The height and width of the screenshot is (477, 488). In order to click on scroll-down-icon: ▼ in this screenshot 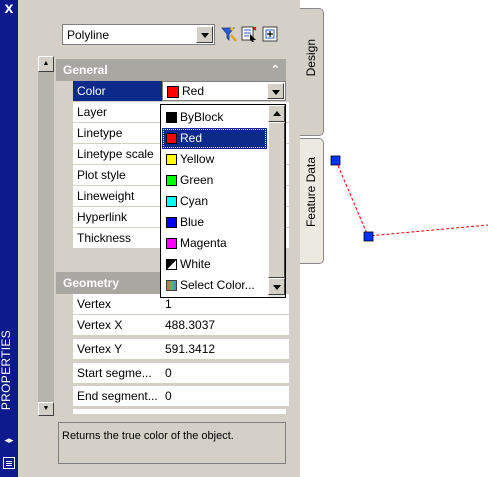, I will do `click(46, 409)`.